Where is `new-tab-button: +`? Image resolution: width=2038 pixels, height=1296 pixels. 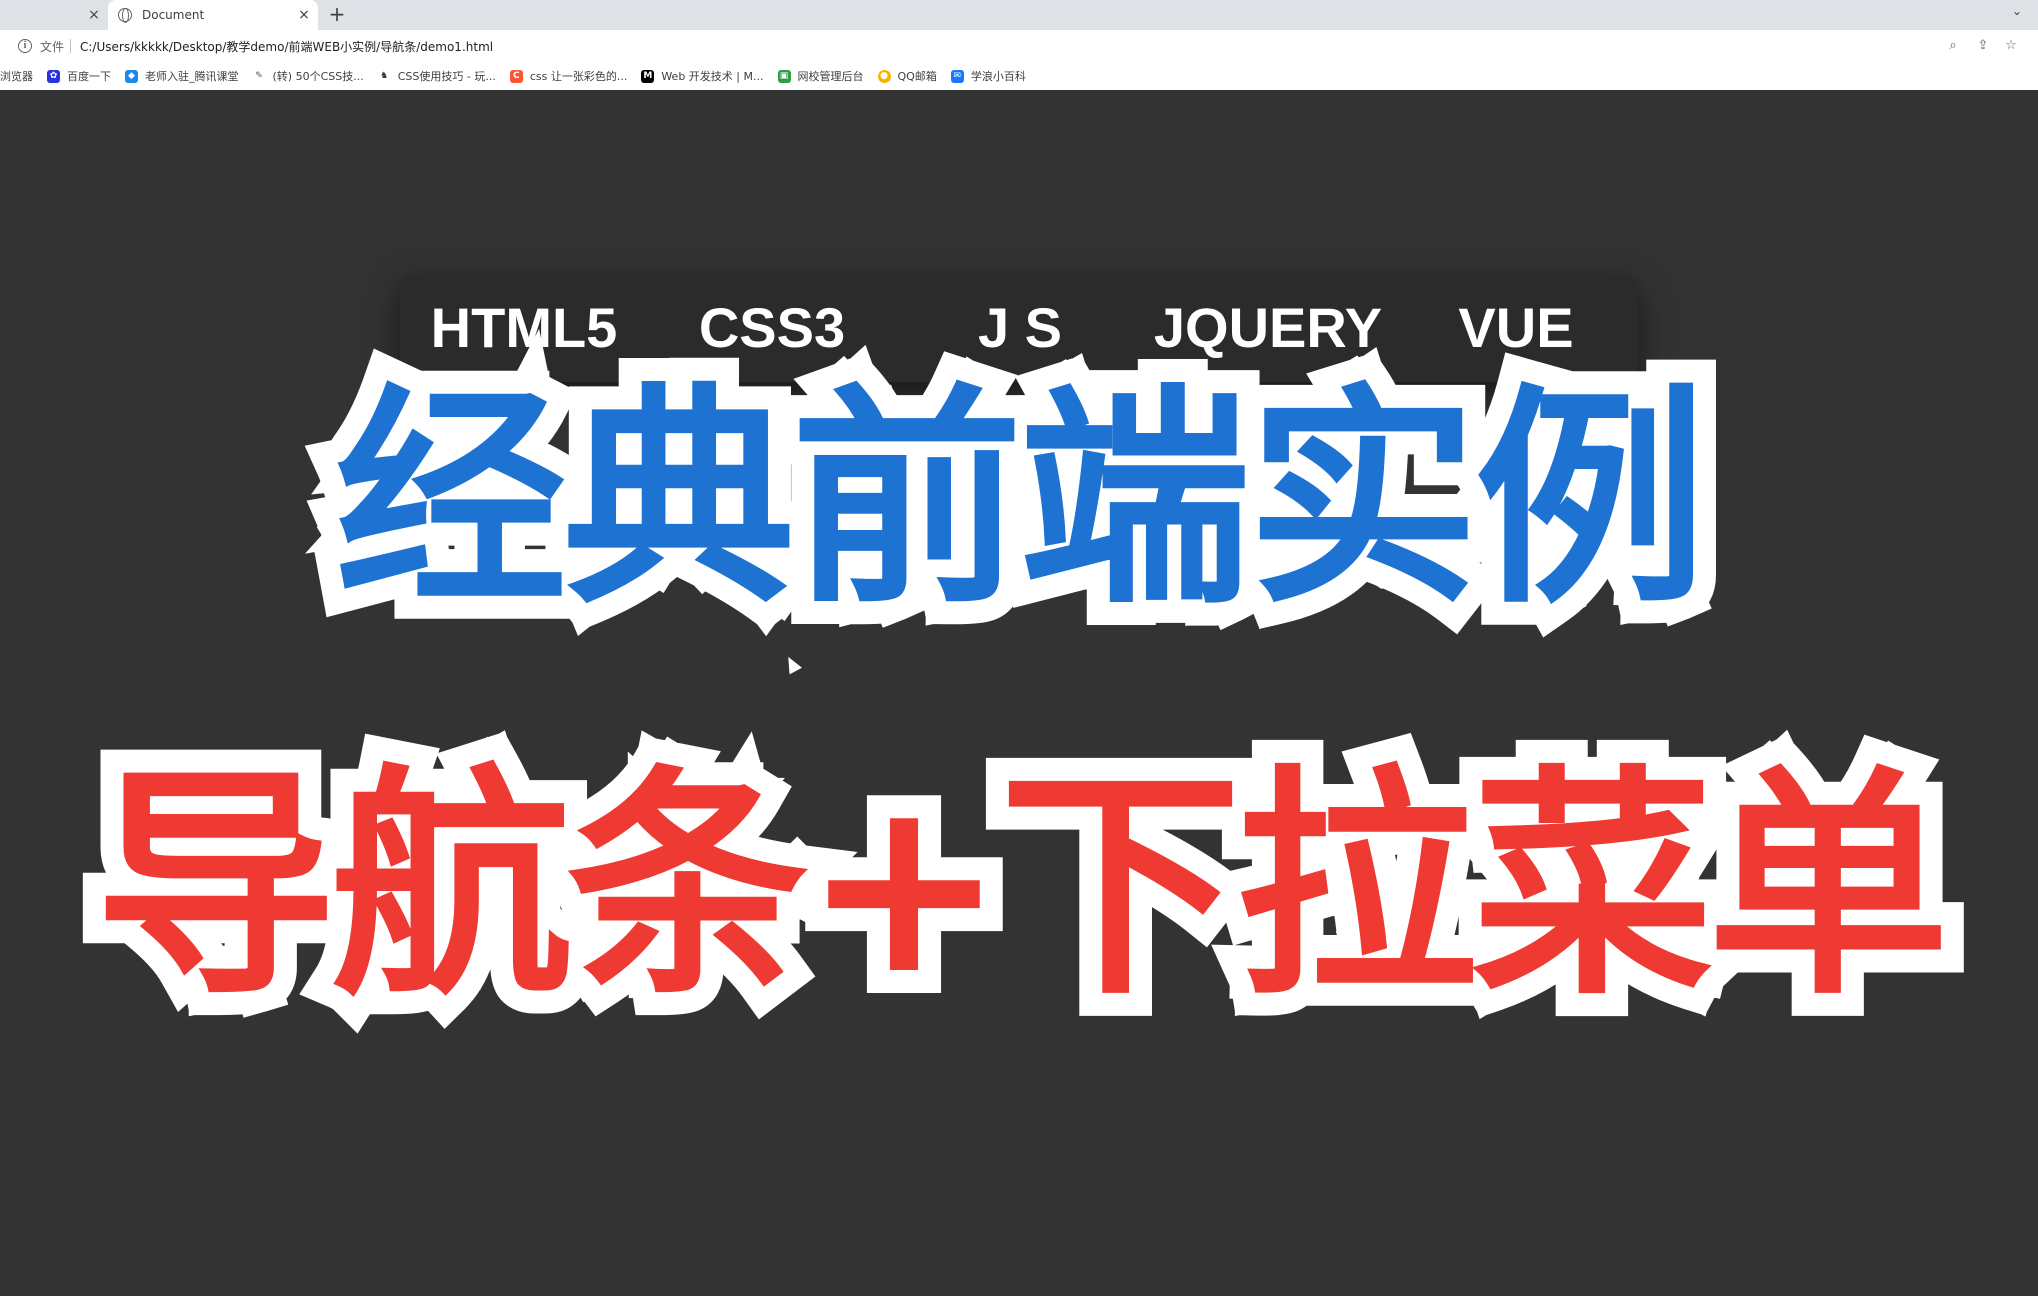 new-tab-button: + is located at coordinates (337, 14).